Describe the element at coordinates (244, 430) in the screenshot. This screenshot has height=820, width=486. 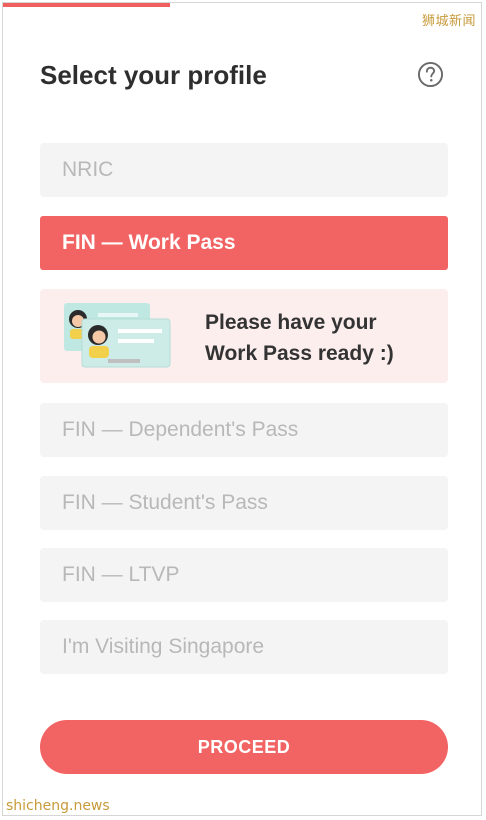
I see `option-fin-dependents-pass: FIN — Dependent's Pass` at that location.